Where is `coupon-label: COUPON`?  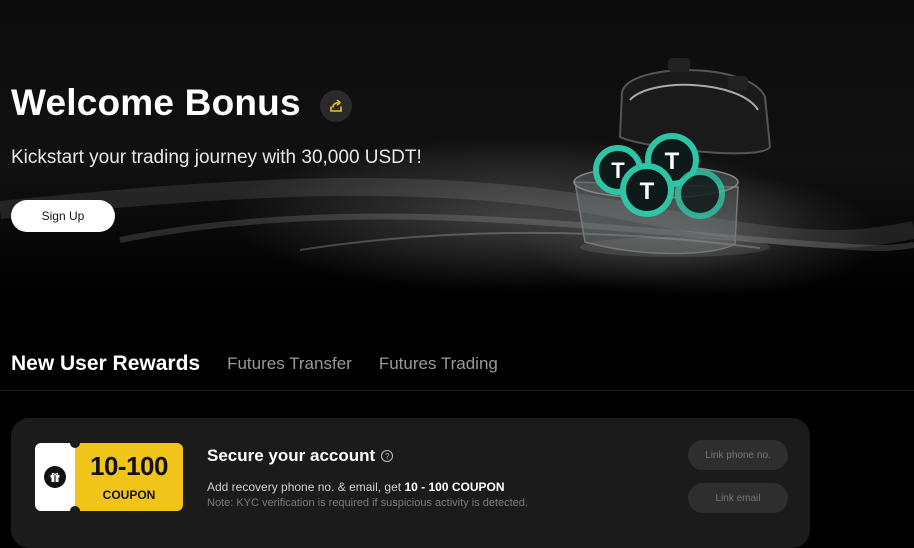
coupon-label: COUPON is located at coordinates (129, 495).